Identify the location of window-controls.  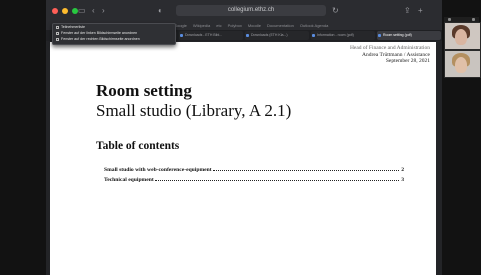
(65, 11).